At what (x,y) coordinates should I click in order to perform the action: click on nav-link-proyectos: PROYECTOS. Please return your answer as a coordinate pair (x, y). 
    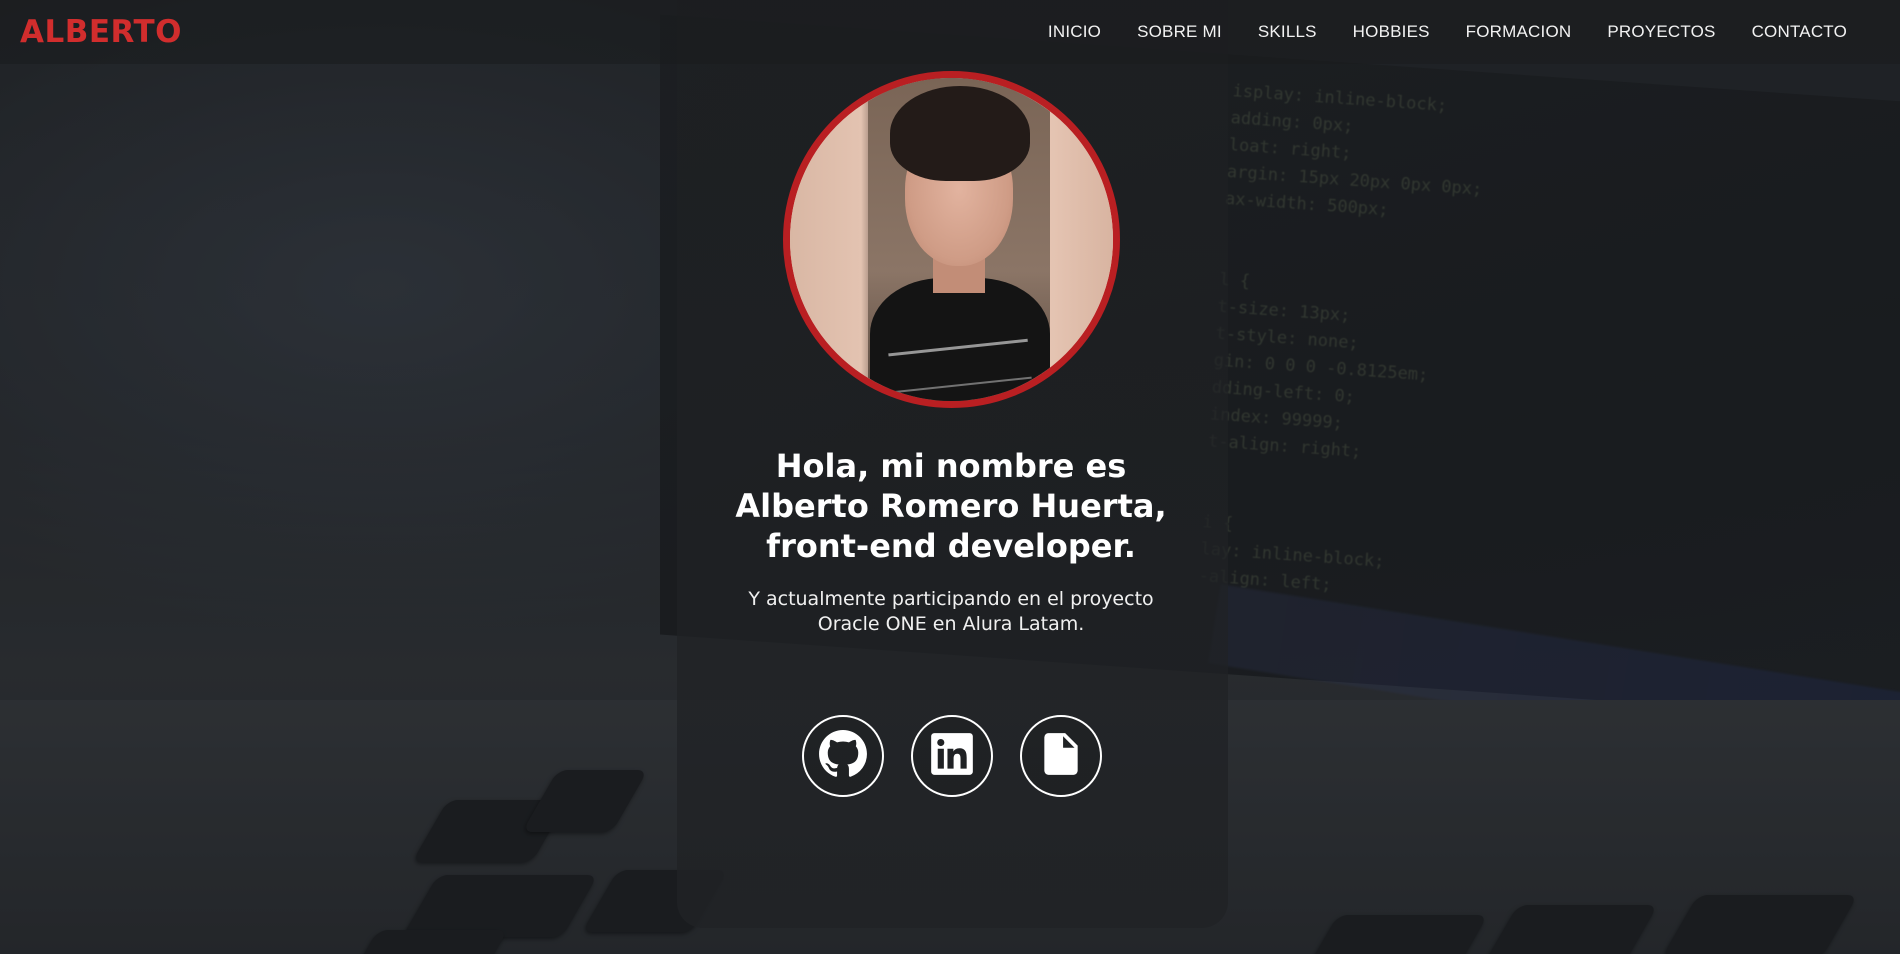
    Looking at the image, I should click on (1661, 32).